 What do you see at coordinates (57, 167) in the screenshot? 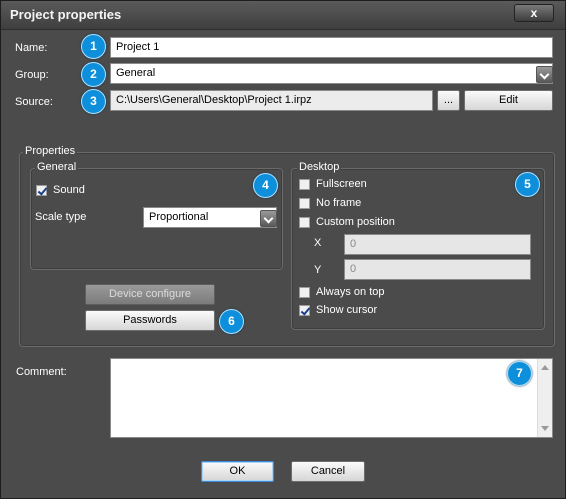
I see `general-group-title: General` at bounding box center [57, 167].